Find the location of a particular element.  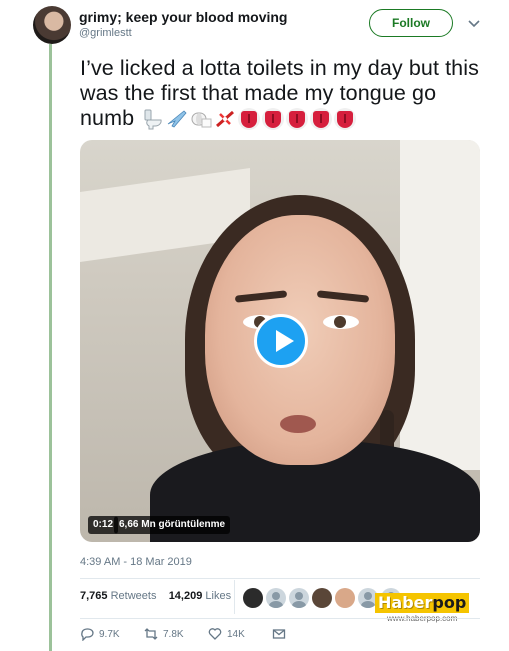

envelope-icon is located at coordinates (279, 634).